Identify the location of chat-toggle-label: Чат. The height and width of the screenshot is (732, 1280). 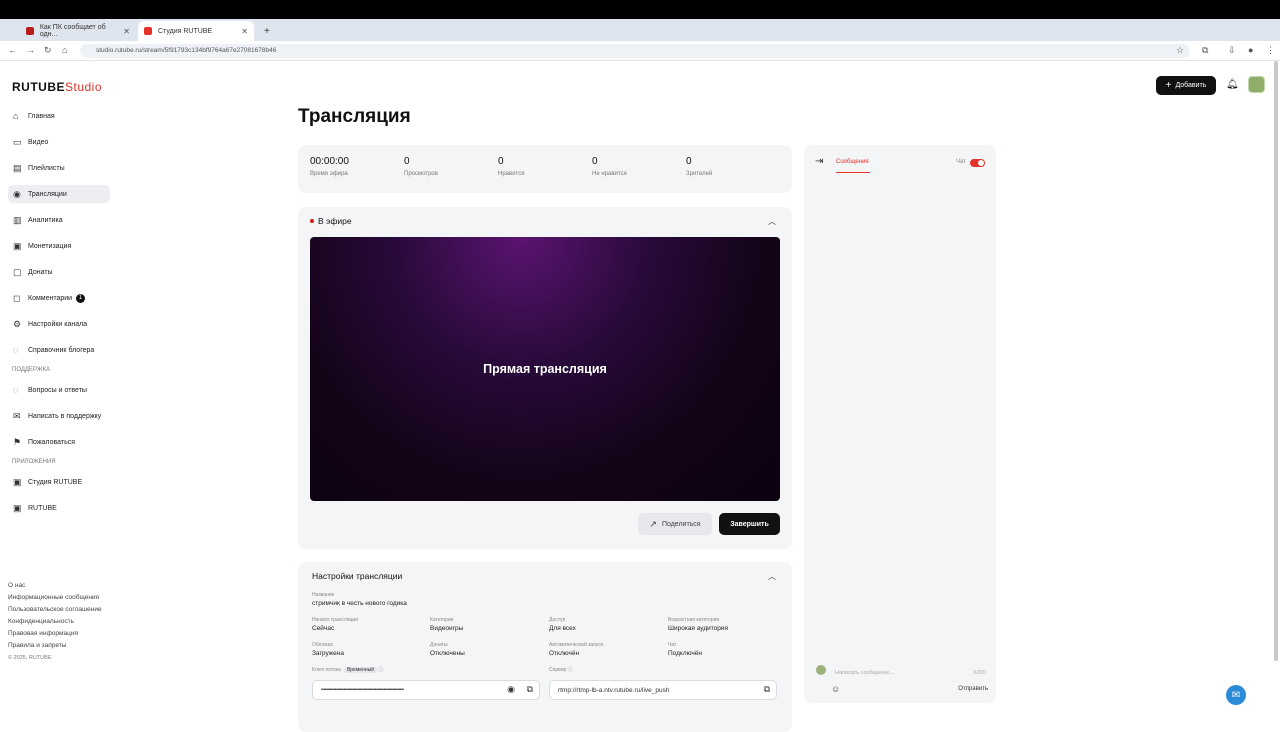
(961, 162).